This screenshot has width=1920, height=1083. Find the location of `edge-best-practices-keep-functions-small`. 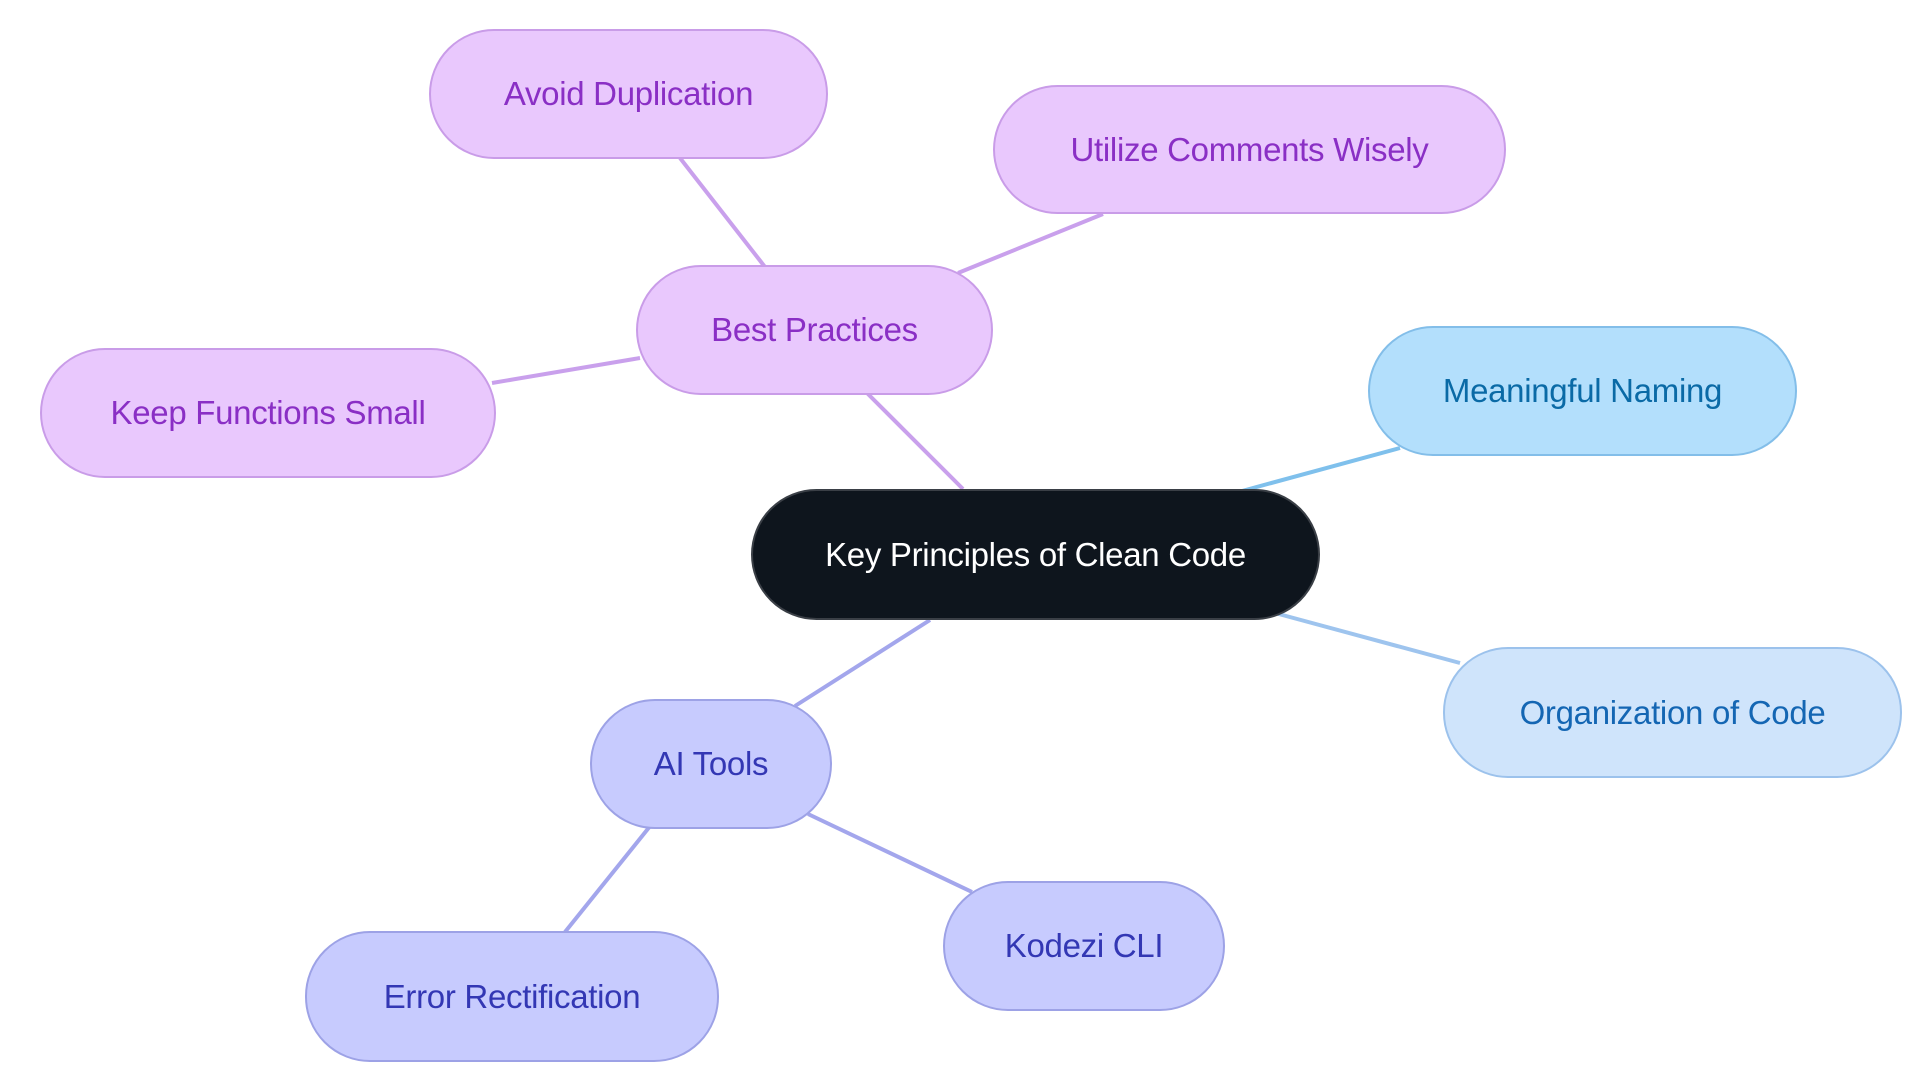

edge-best-practices-keep-functions-small is located at coordinates (566, 370).